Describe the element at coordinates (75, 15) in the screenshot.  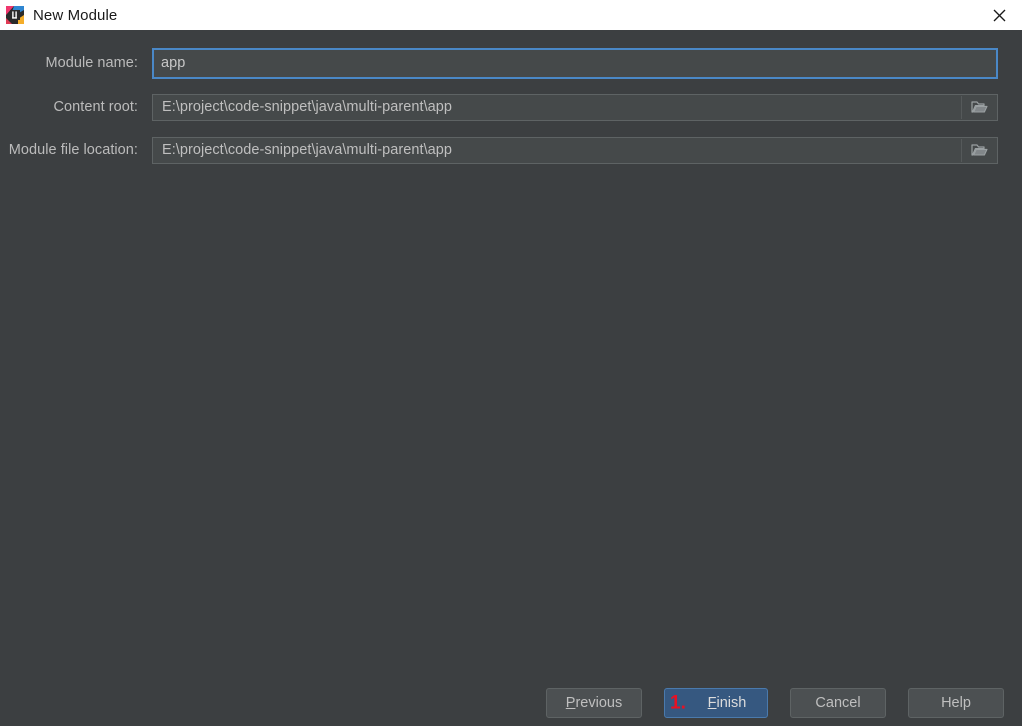
I see `window-title: New Module` at that location.